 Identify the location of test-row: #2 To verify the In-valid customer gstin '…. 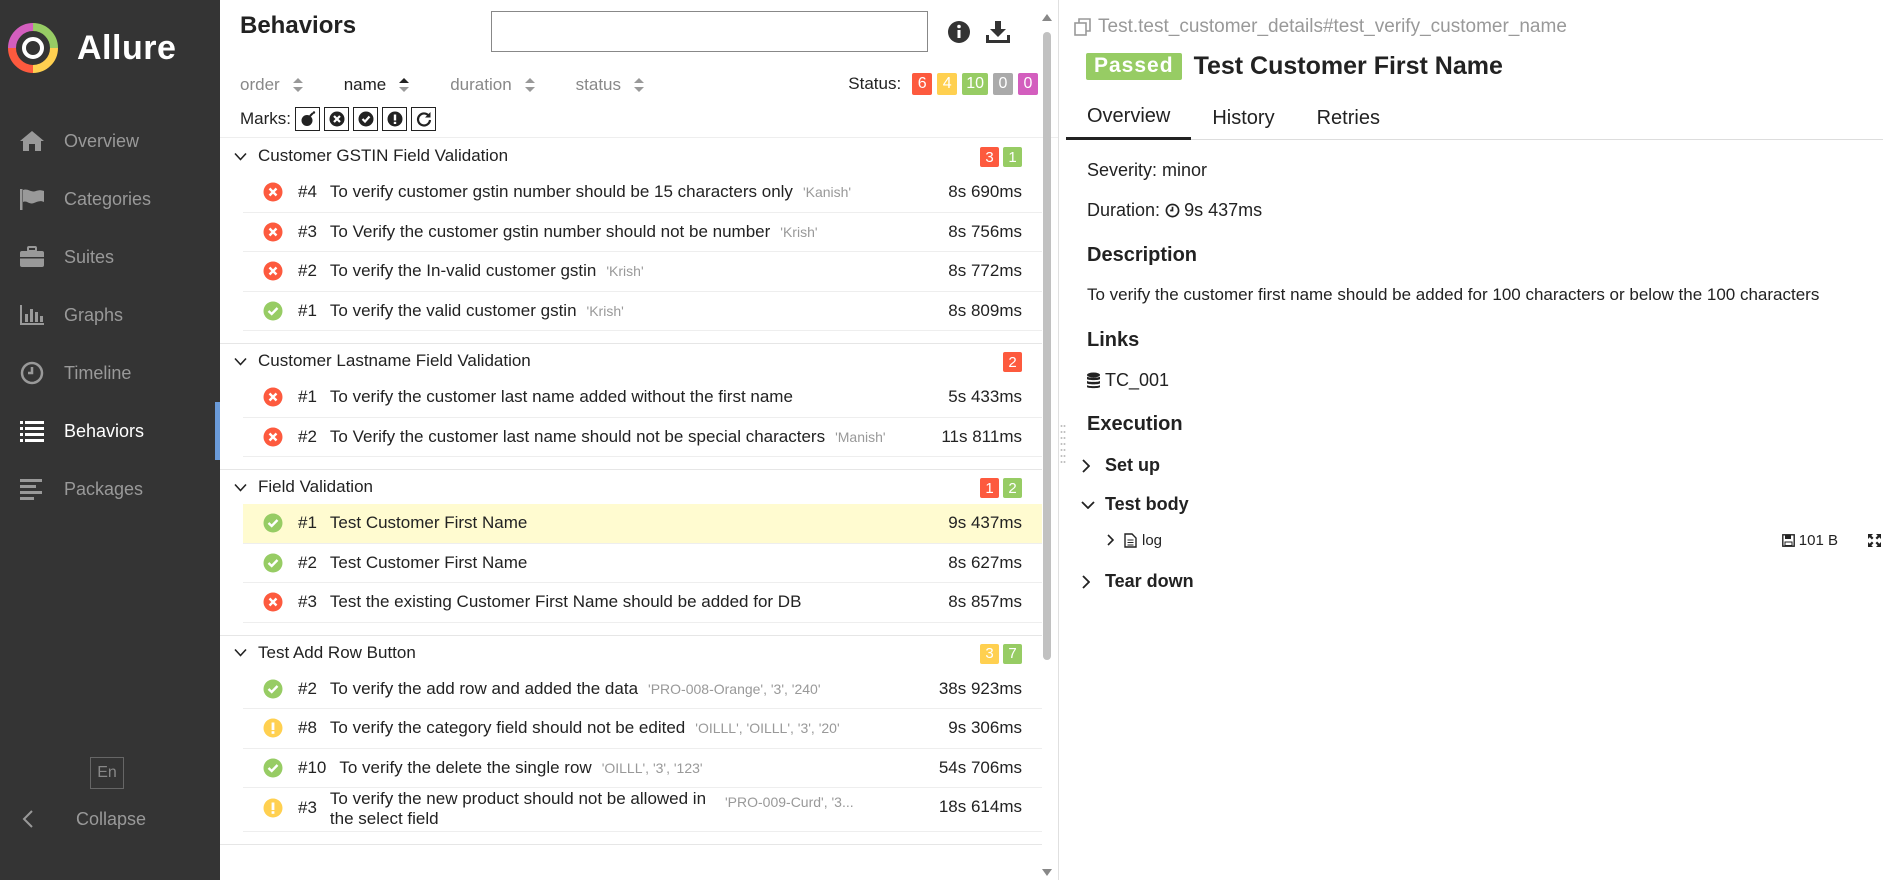
(642, 272).